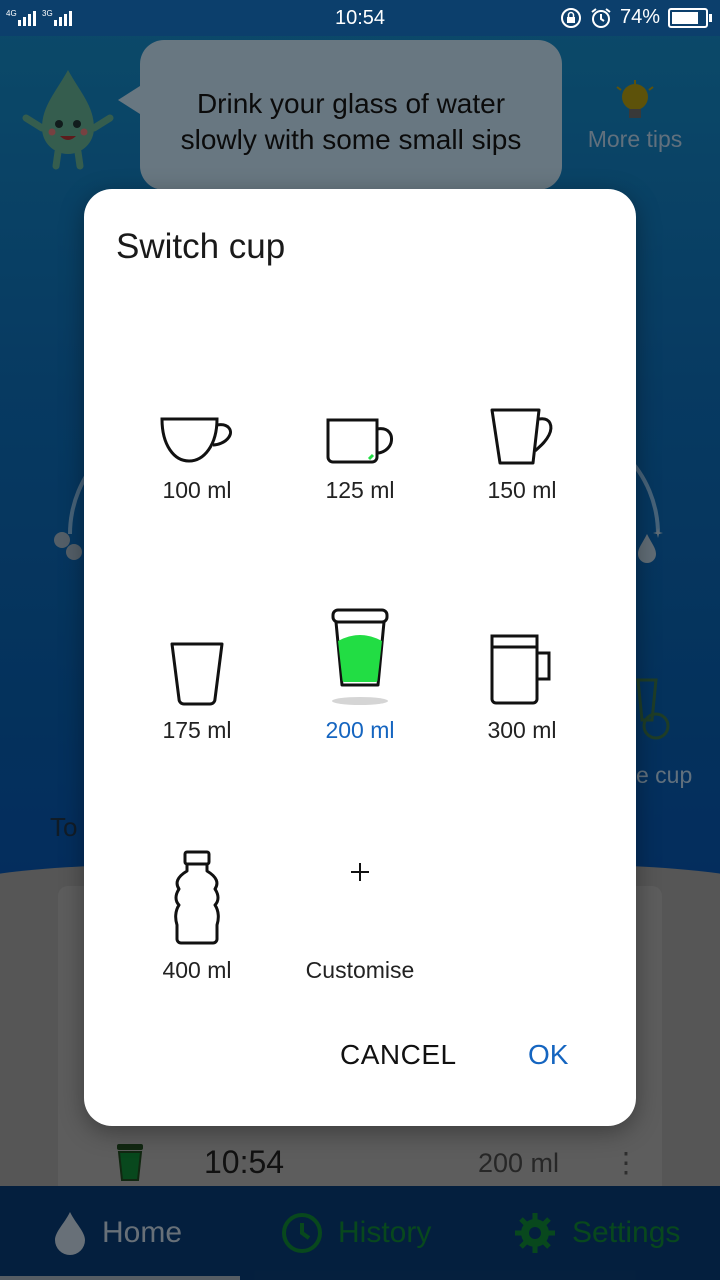  I want to click on cup-option-label: 175 ml, so click(197, 730).